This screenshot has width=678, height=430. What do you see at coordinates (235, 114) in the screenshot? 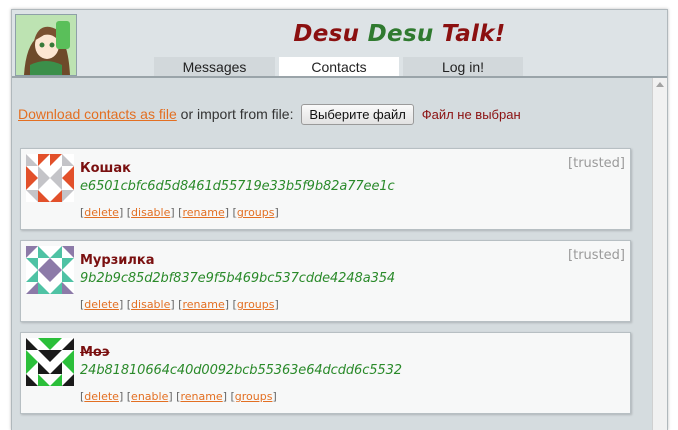
I see `import-label: or import from file:` at bounding box center [235, 114].